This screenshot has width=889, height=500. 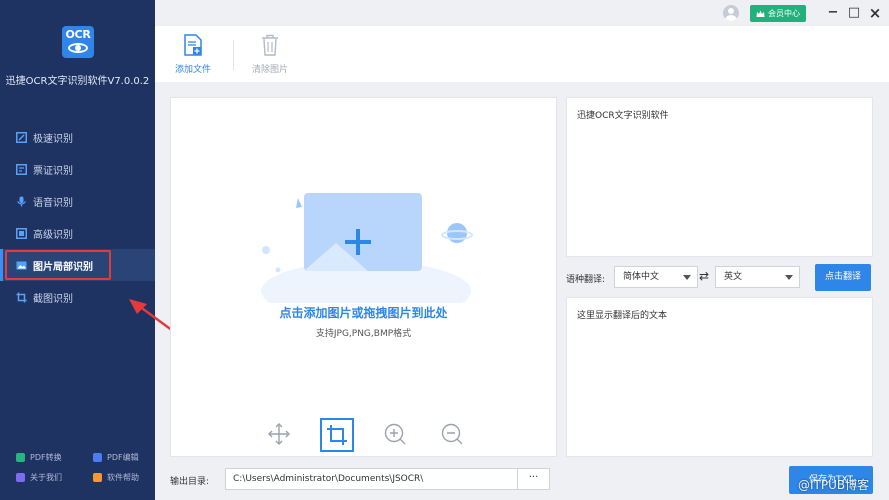 I want to click on zoom-out-icon, so click(x=452, y=434).